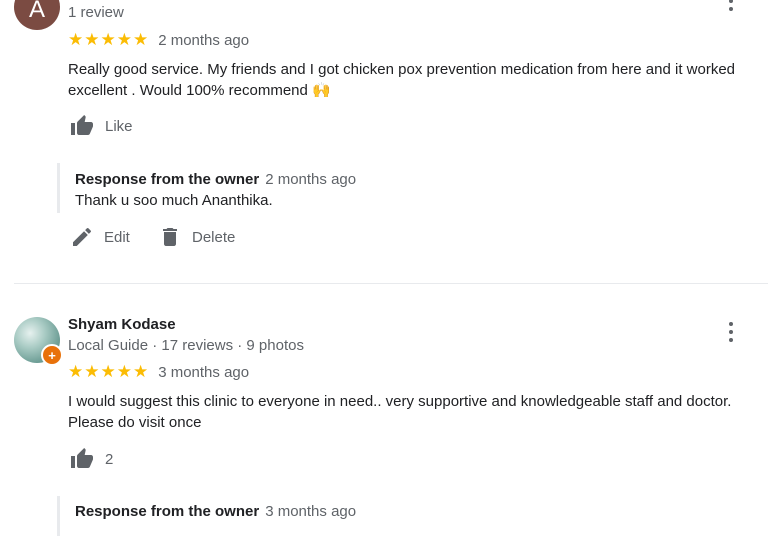 The image size is (768, 536). Describe the element at coordinates (117, 237) in the screenshot. I see `edit-label: Edit` at that location.